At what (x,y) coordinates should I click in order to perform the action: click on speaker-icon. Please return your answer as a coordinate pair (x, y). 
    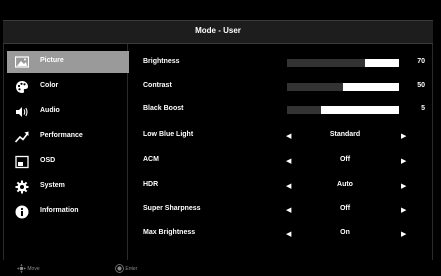
    Looking at the image, I should click on (22, 112).